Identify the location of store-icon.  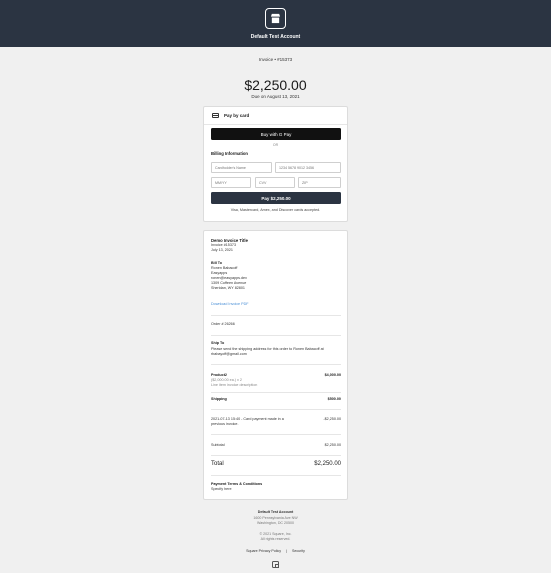
(275, 18).